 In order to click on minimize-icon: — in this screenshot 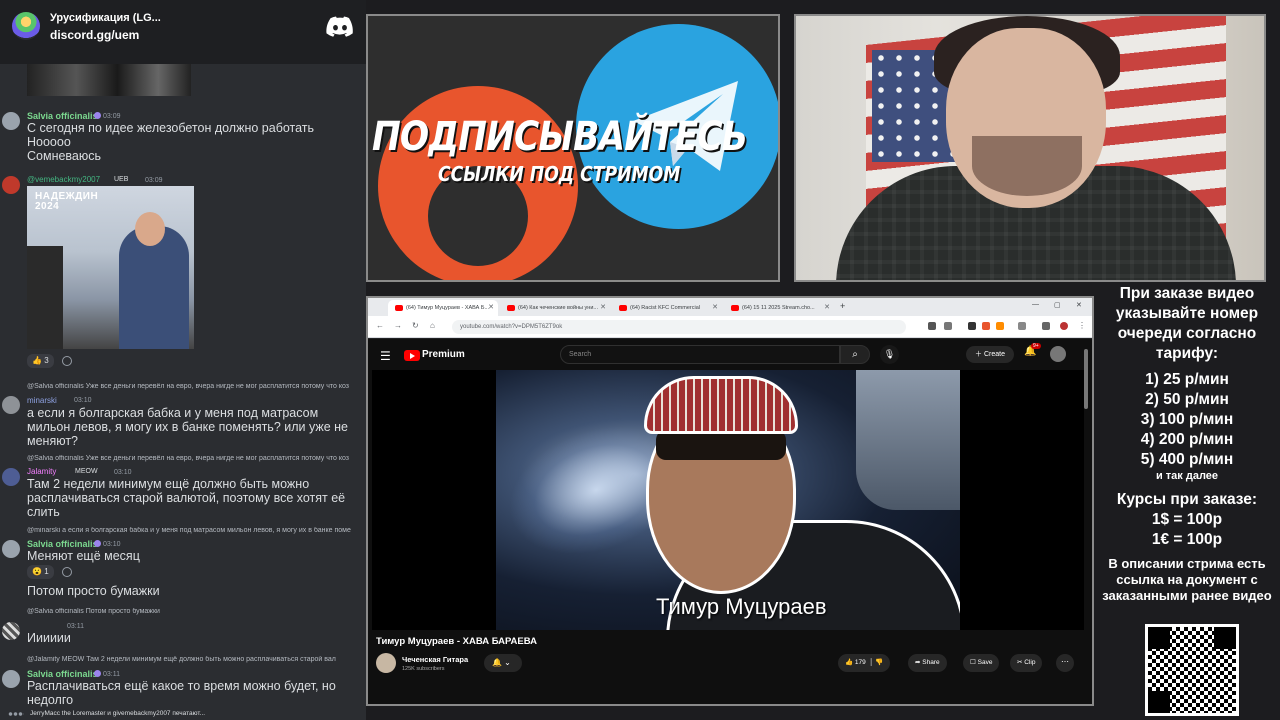, I will do `click(1035, 304)`.